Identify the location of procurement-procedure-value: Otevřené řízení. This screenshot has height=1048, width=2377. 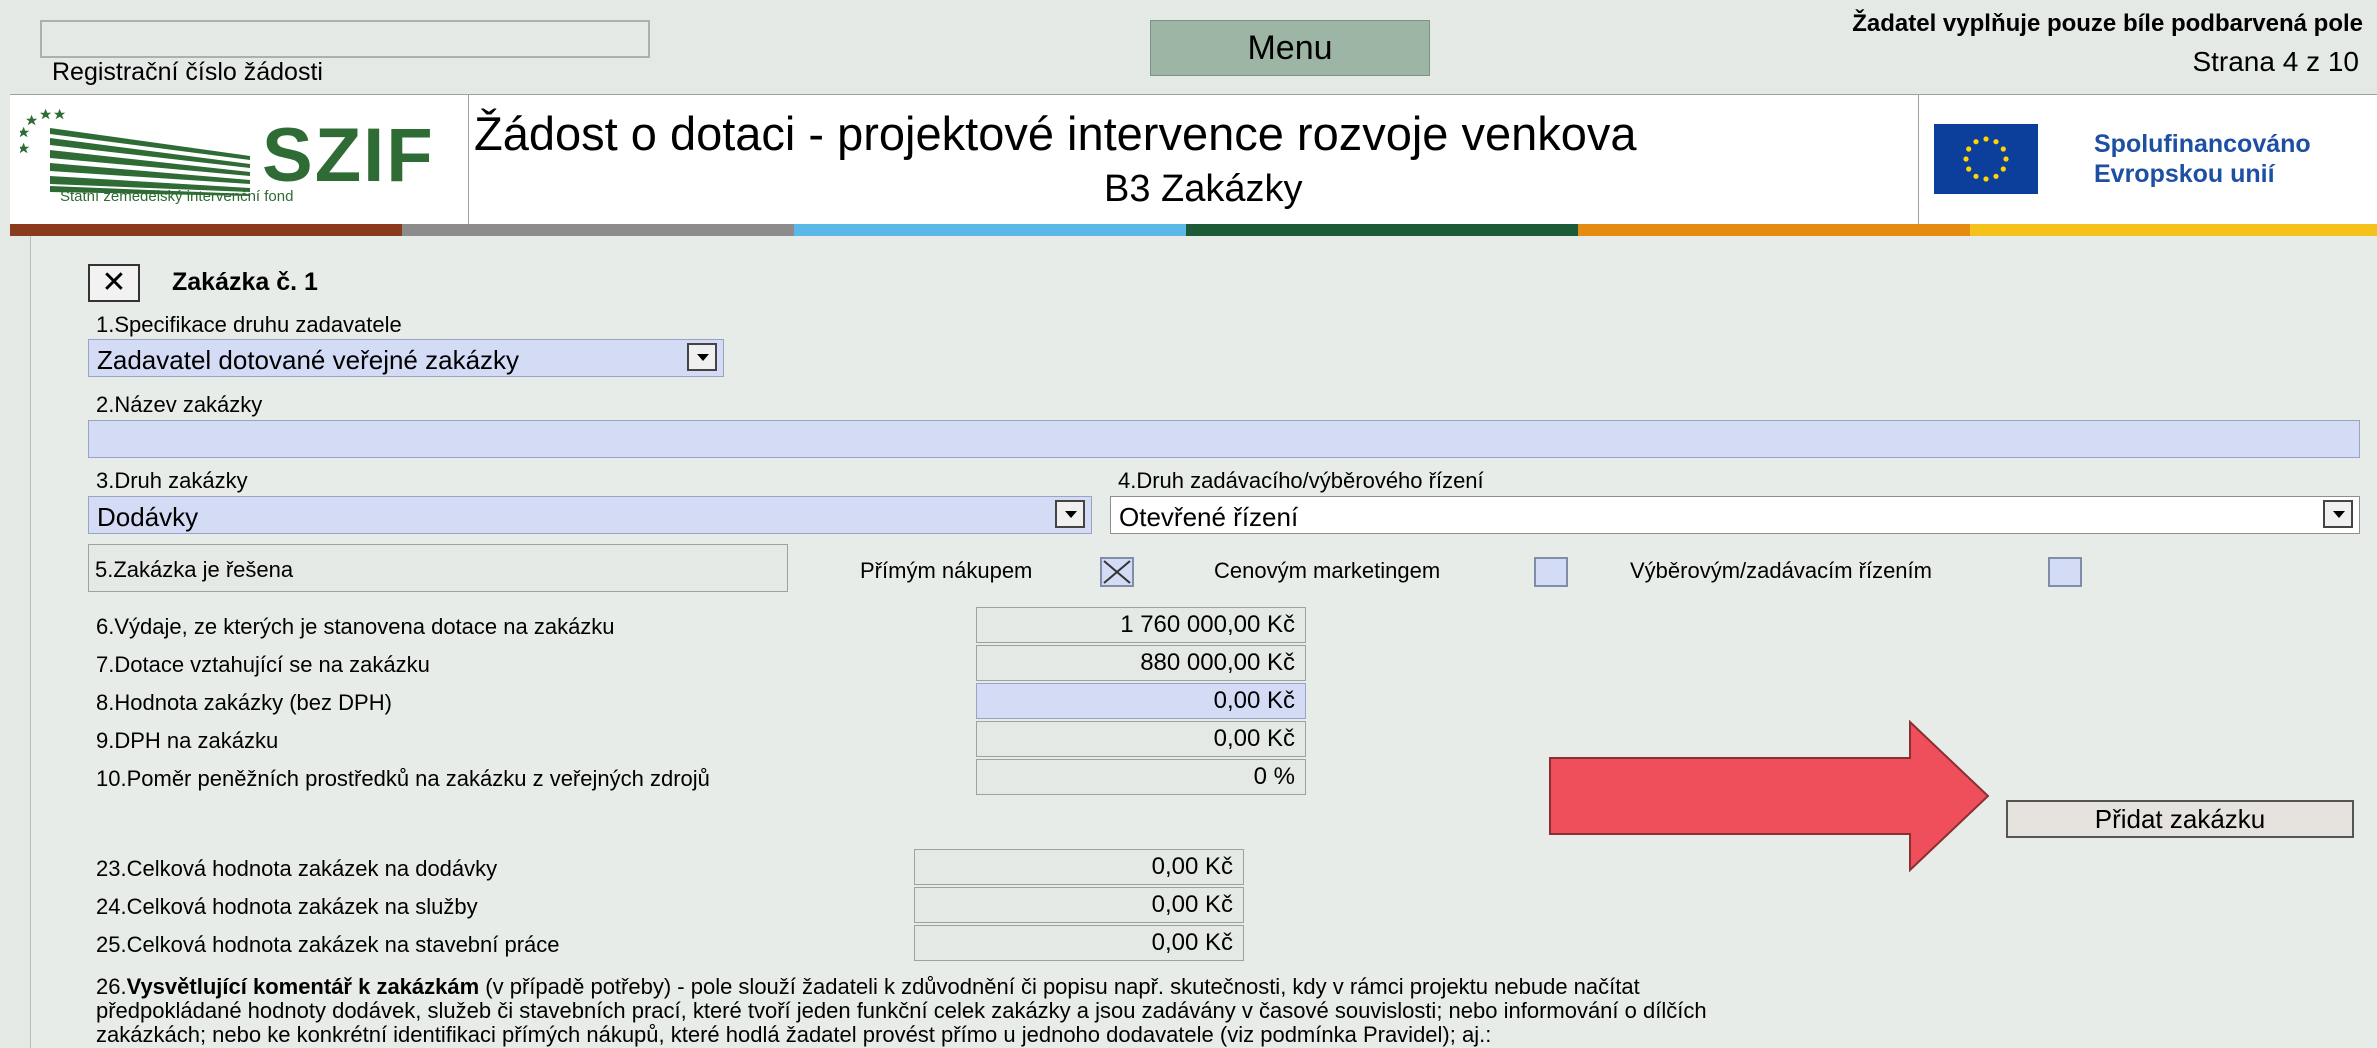
(1209, 517).